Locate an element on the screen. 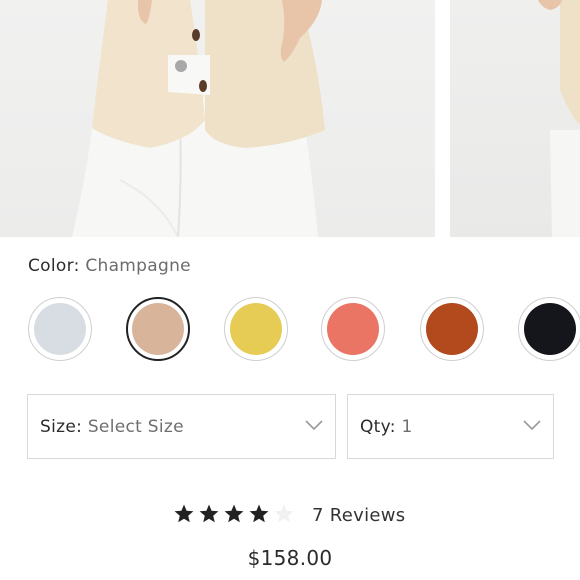  product-price: $158.00 is located at coordinates (290, 558).